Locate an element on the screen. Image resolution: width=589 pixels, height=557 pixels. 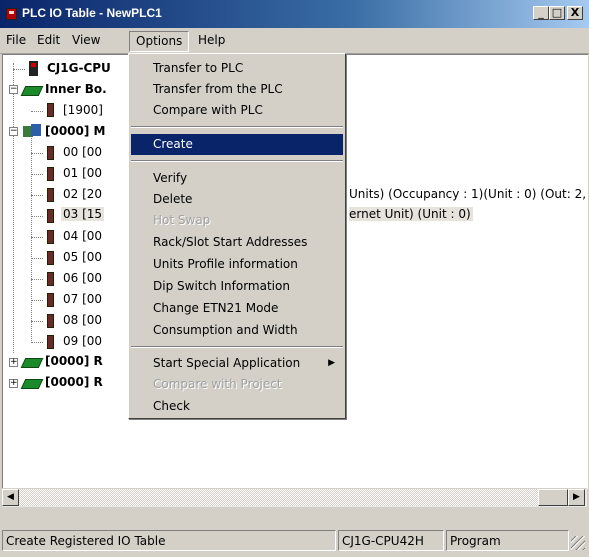
resize-grip-icon is located at coordinates (578, 543).